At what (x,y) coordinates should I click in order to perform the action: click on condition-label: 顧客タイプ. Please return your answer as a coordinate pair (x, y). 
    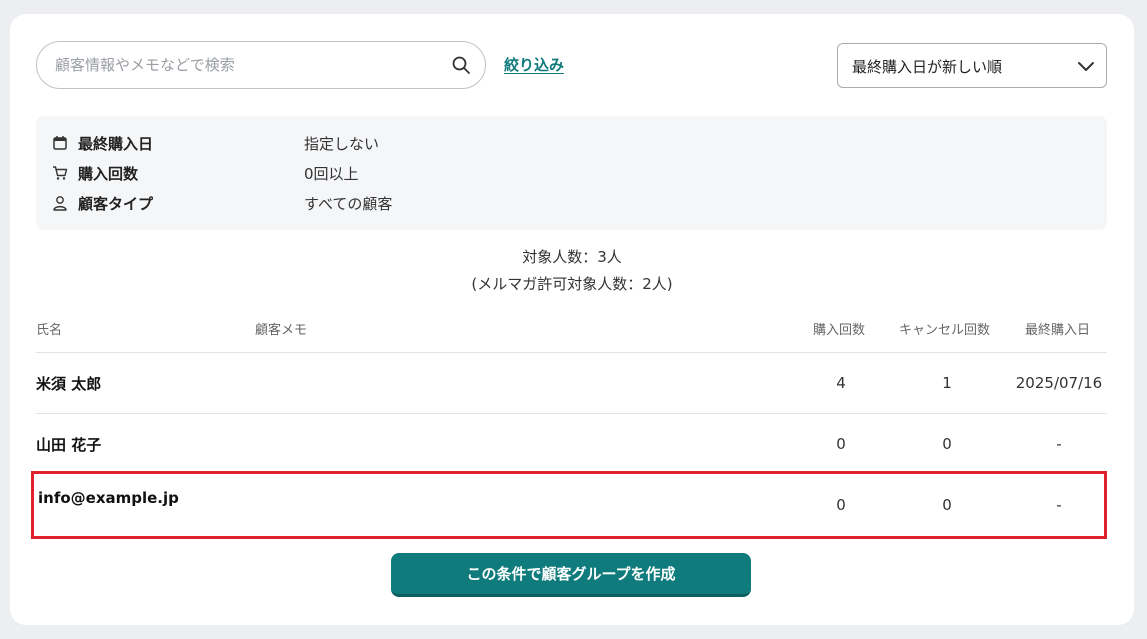
    Looking at the image, I should click on (116, 204).